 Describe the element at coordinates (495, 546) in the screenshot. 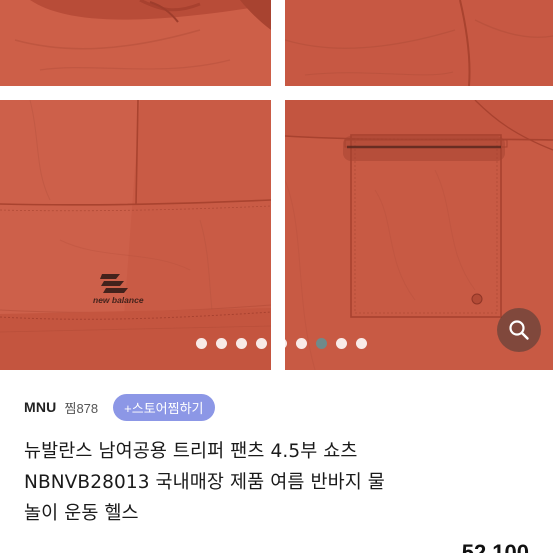

I see `product-price: 52,100` at that location.